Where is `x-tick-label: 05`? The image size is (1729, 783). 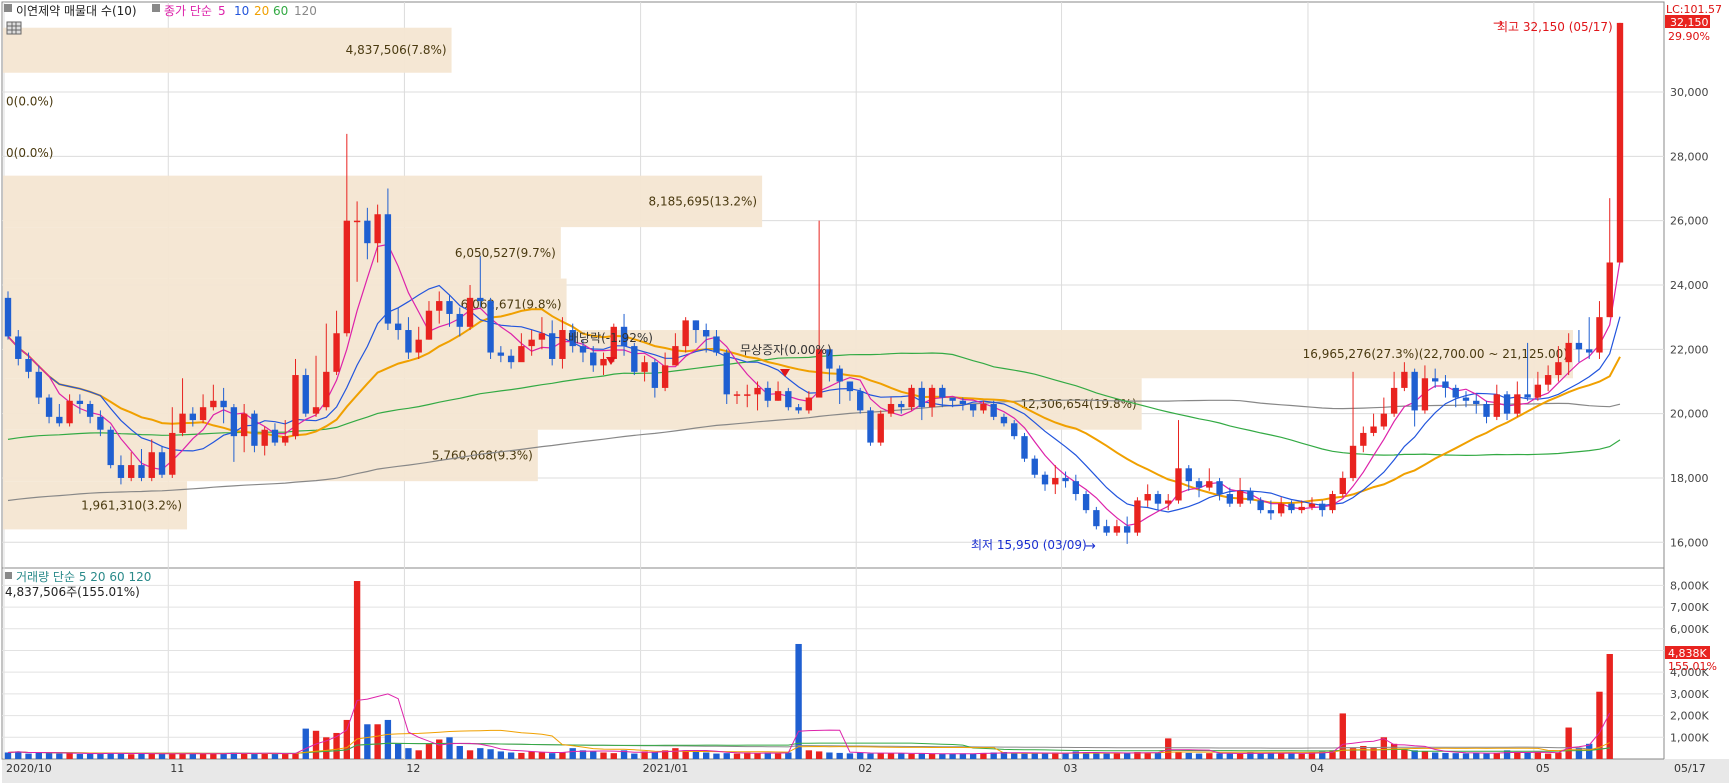 x-tick-label: 05 is located at coordinates (1543, 768).